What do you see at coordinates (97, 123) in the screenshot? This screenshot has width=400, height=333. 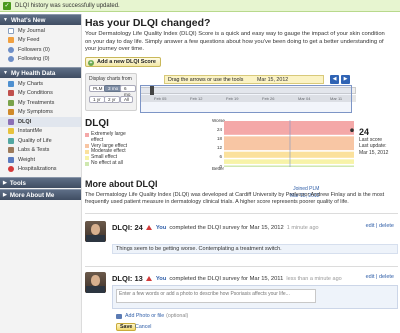 I see `dlqi-heading: DLQI` at bounding box center [97, 123].